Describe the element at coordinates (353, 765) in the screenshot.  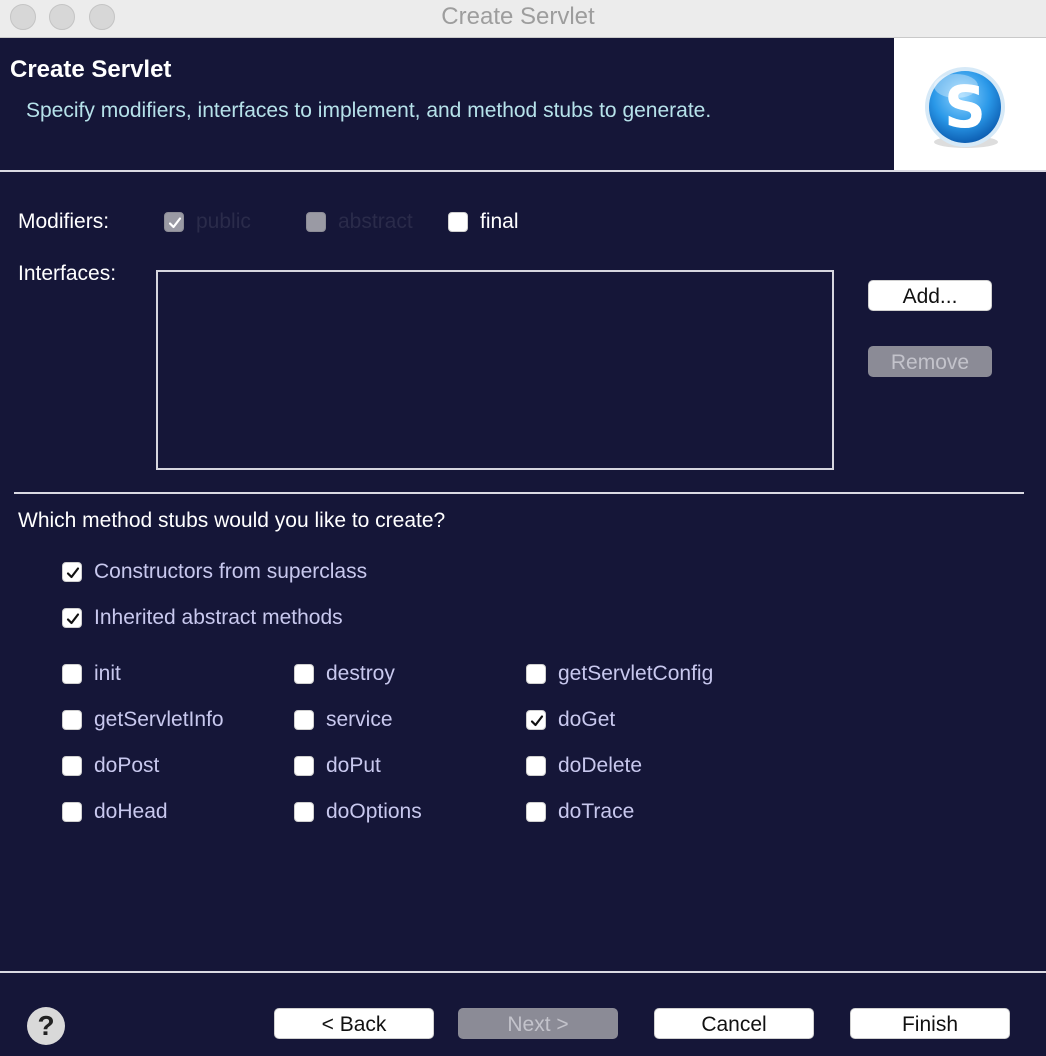
I see `doput-label: doPut` at that location.